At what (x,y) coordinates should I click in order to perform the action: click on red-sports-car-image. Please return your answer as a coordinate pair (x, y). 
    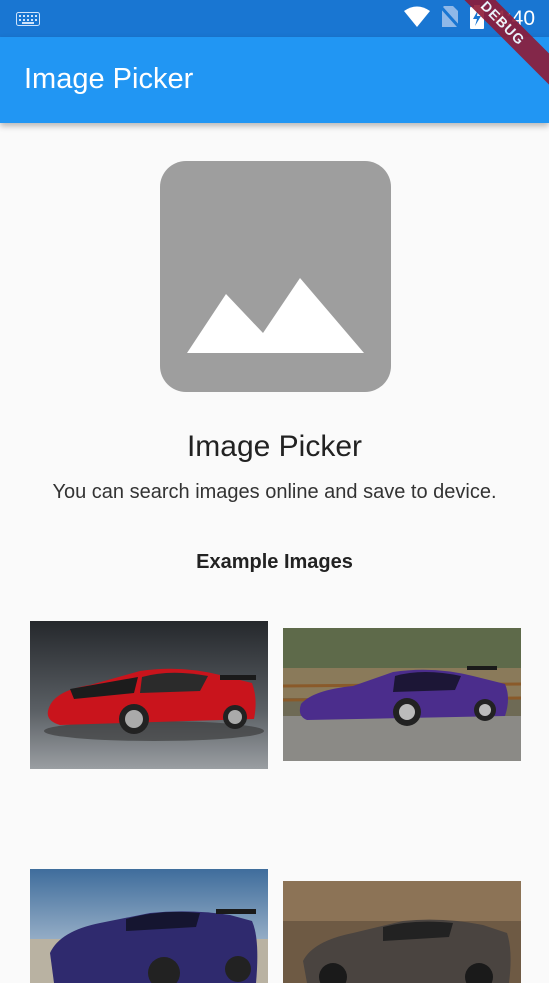
    Looking at the image, I should click on (149, 695).